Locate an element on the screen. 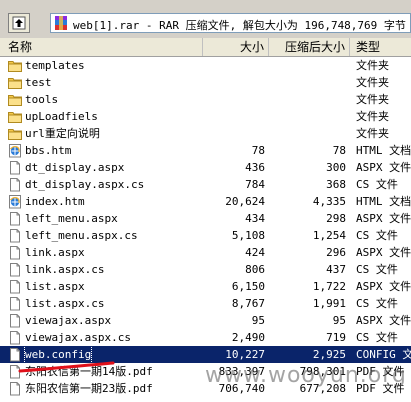 This screenshot has height=402, width=411. file-name-cell: link.aspx.cs is located at coordinates (101, 269).